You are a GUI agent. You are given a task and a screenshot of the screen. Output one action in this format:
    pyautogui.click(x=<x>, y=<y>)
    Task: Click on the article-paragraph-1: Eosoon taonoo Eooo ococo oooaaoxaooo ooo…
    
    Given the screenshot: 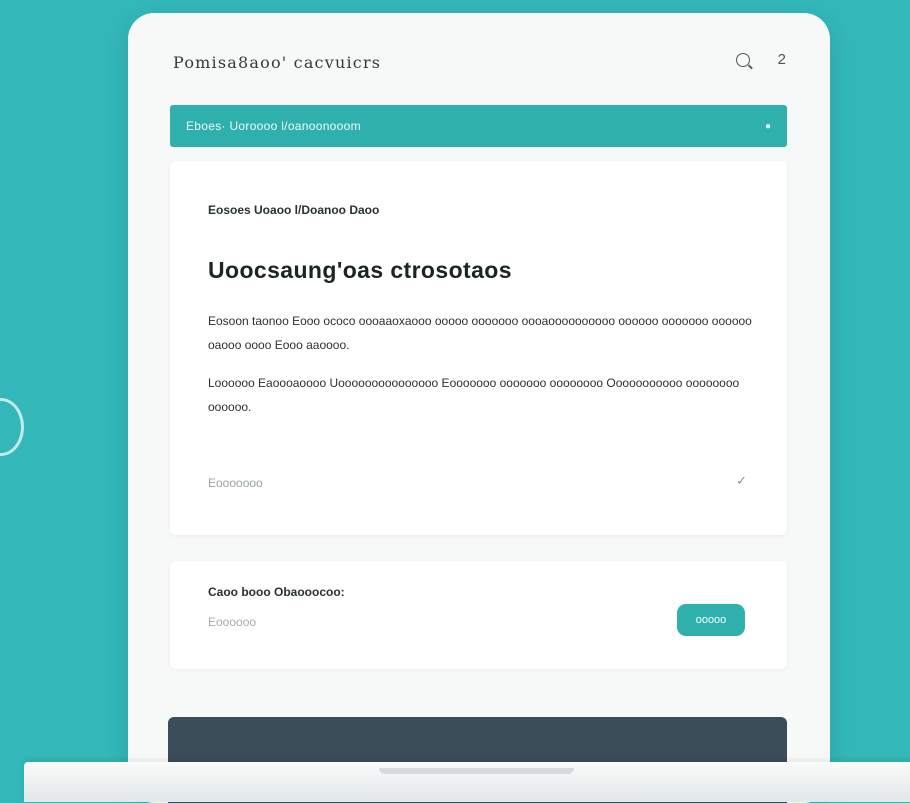 What is the action you would take?
    pyautogui.click(x=480, y=333)
    